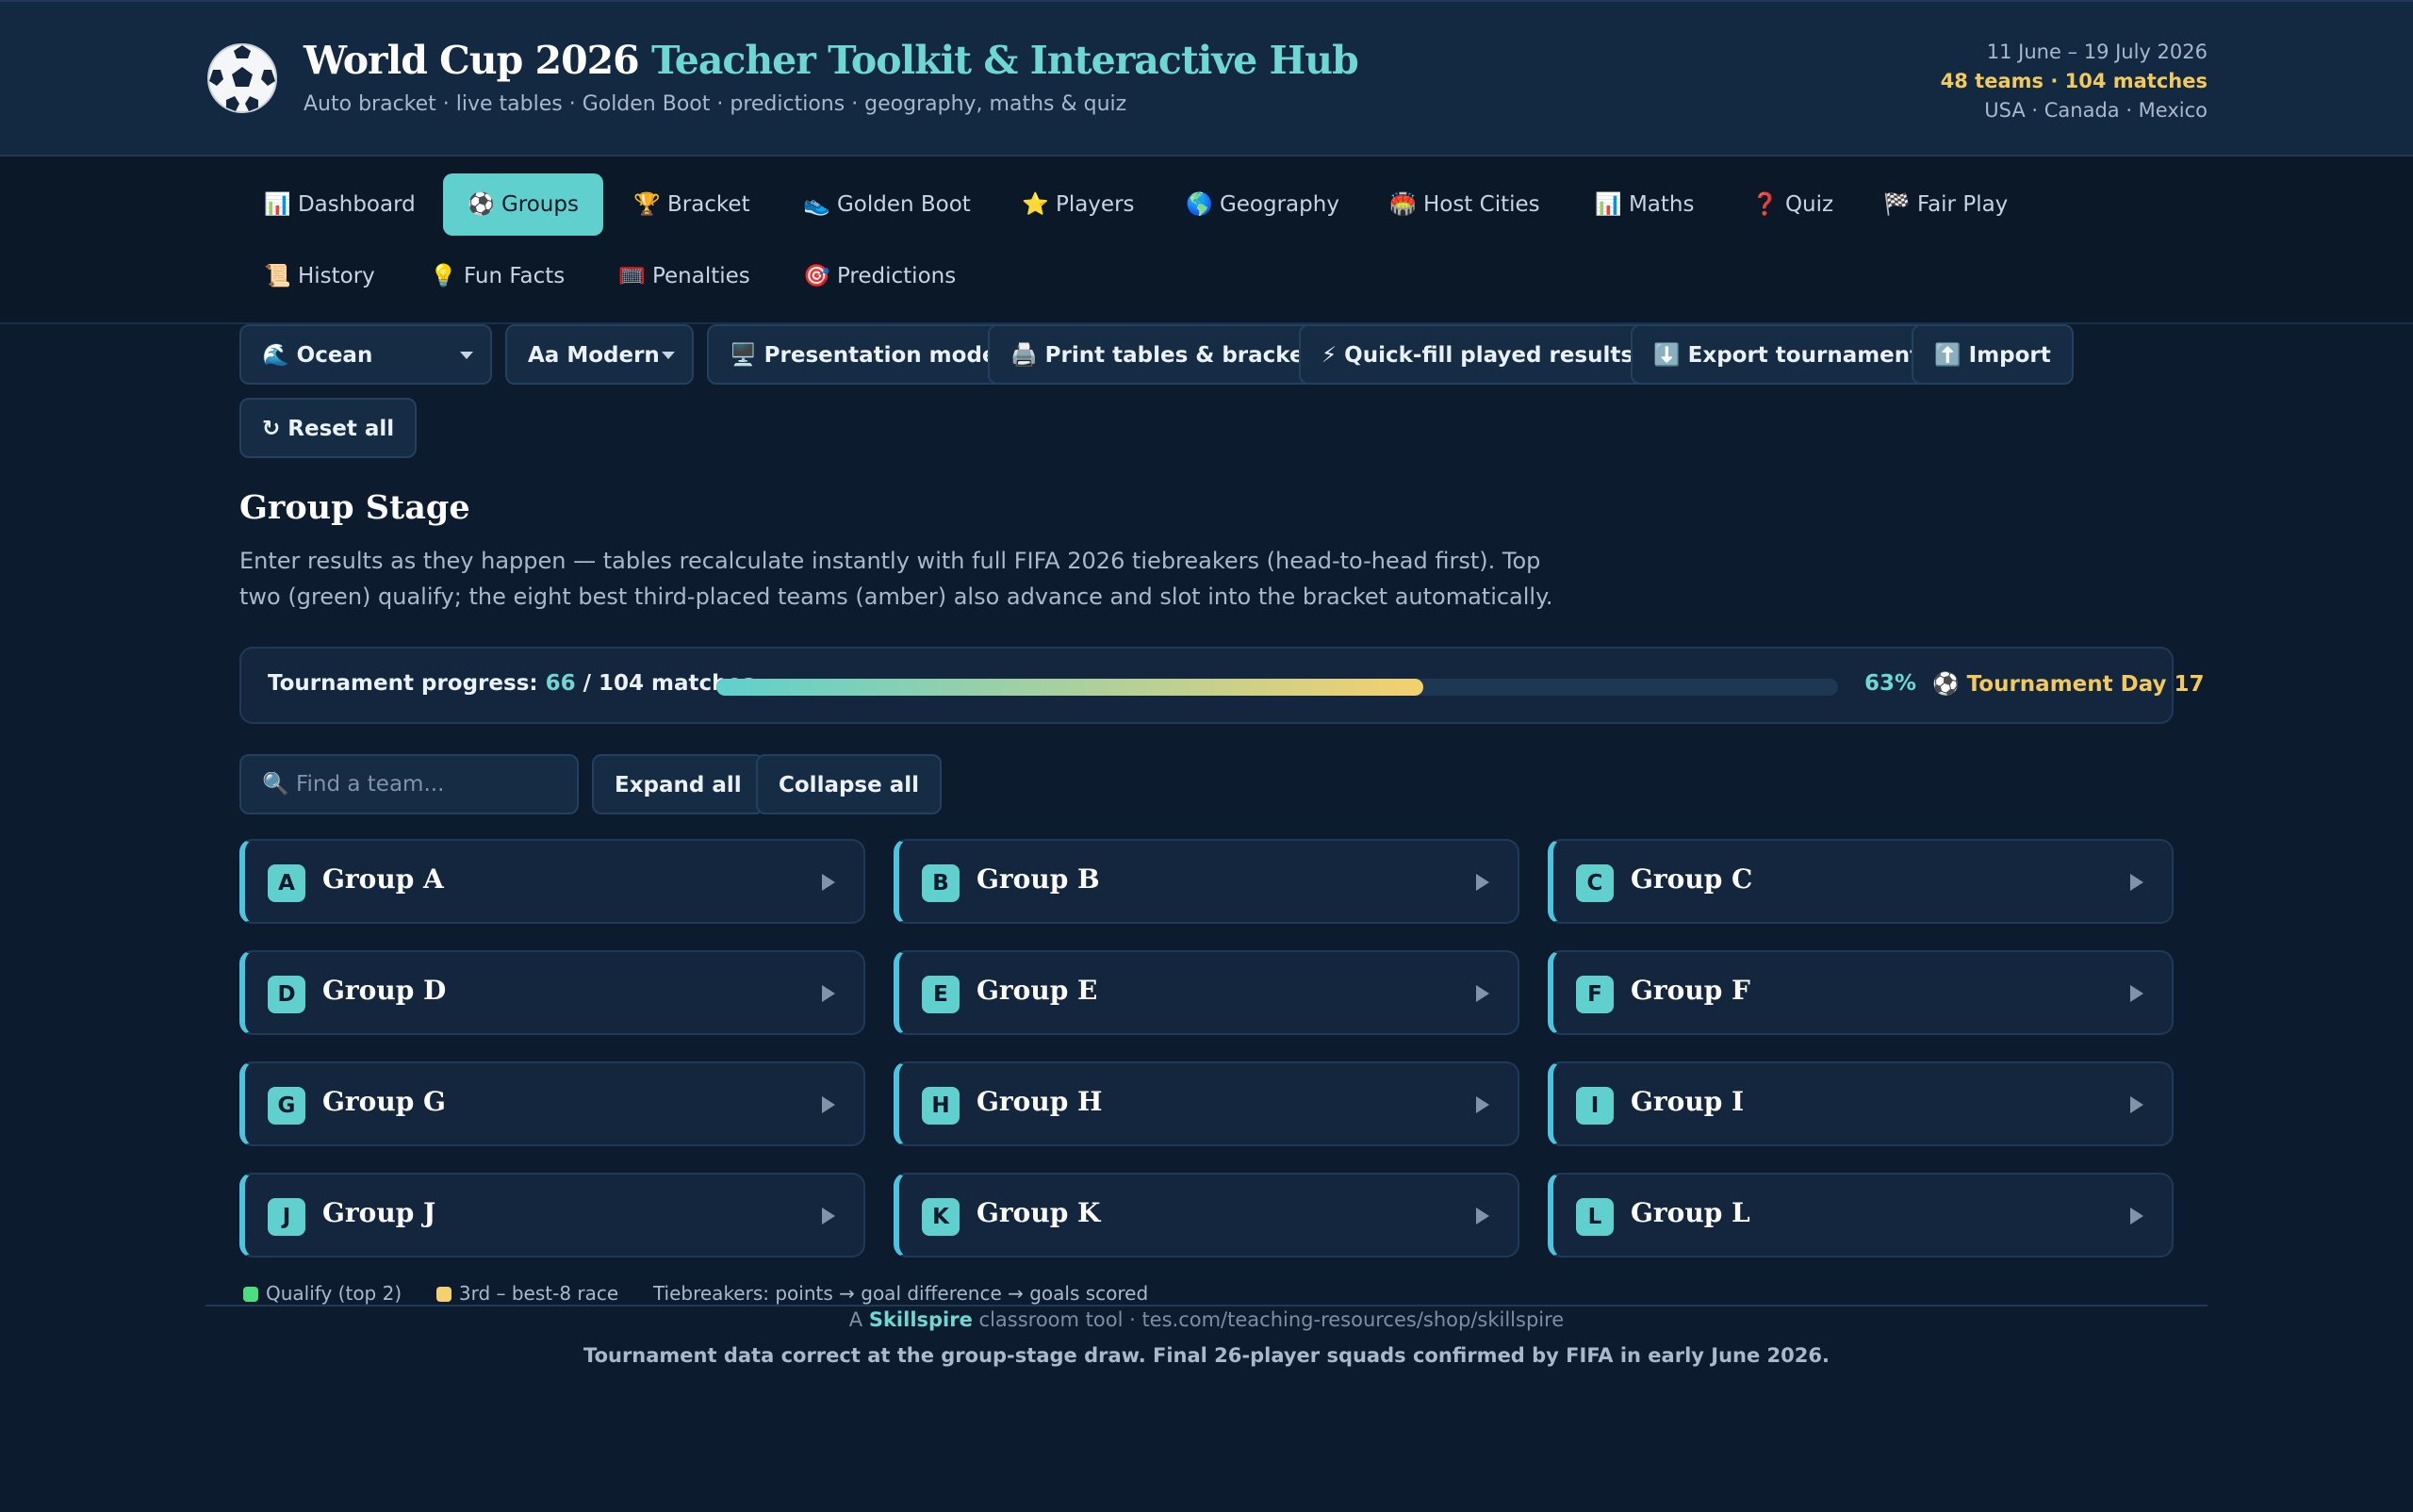  Describe the element at coordinates (1481, 204) in the screenshot. I see `tab-label: Host Cities` at that location.